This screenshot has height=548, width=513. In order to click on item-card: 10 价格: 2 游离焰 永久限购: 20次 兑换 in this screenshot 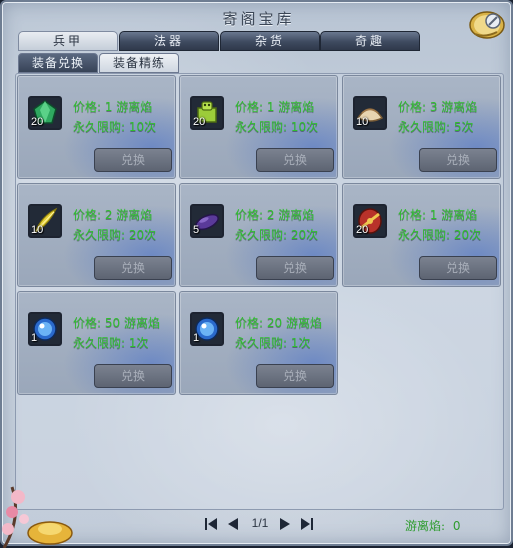, I will do `click(96, 235)`.